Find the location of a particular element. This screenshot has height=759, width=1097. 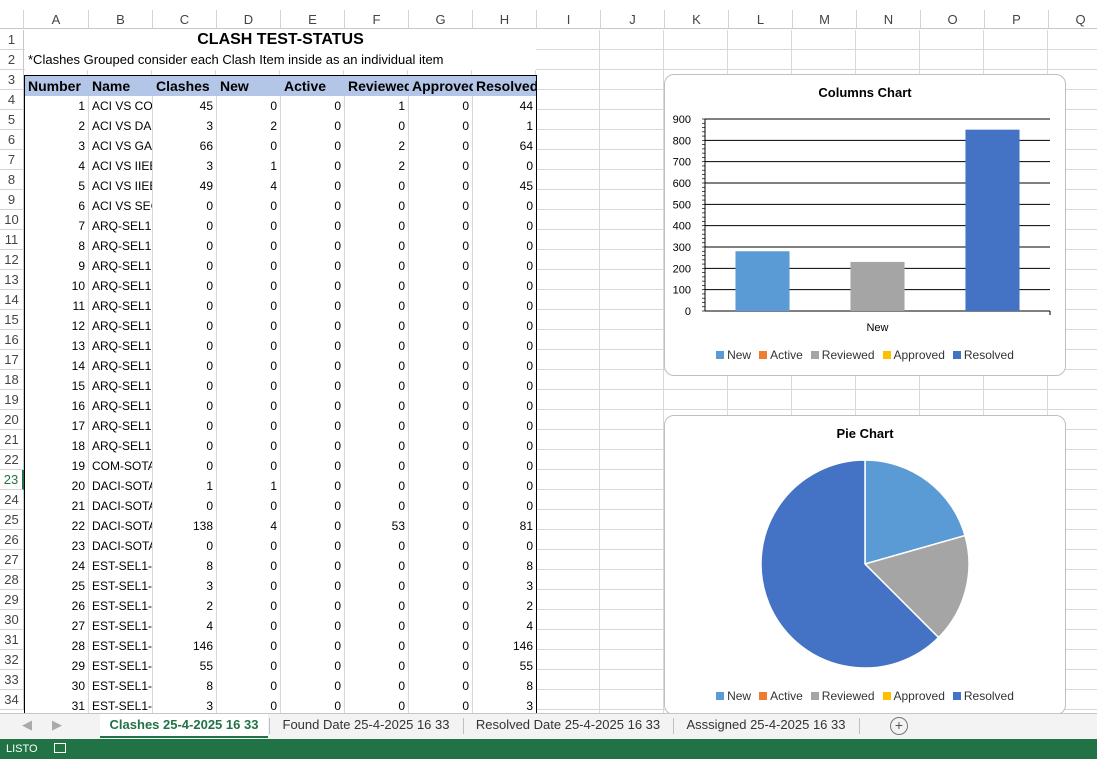

column-title-resolved: Resolved is located at coordinates (505, 86).